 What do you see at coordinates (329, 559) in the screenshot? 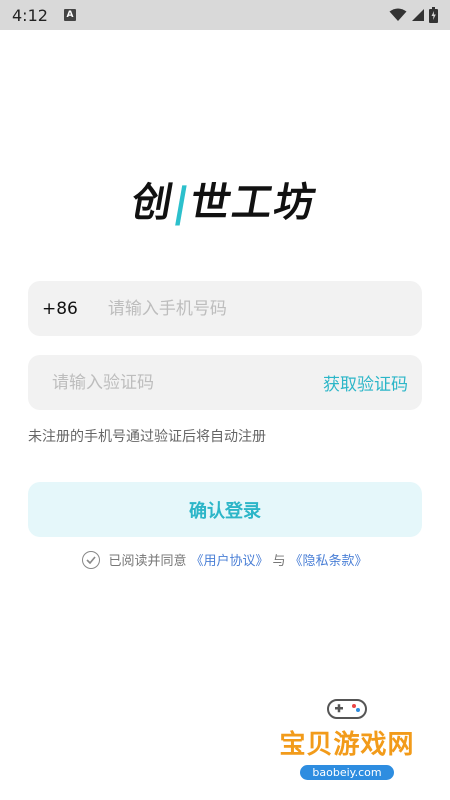
I see `privacy-policy-link: 《隐私条款》` at bounding box center [329, 559].